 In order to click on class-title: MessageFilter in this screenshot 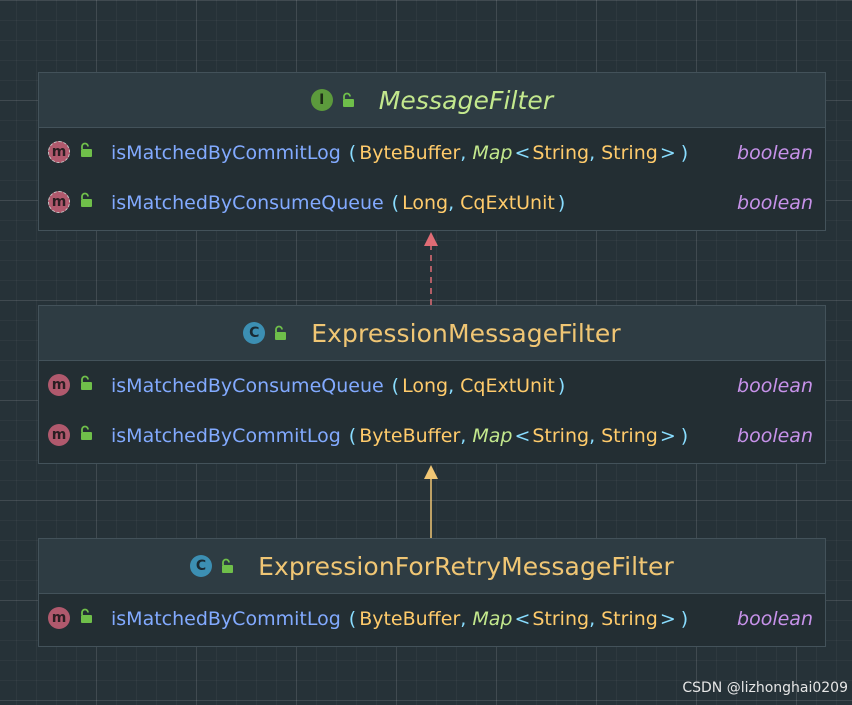, I will do `click(466, 100)`.